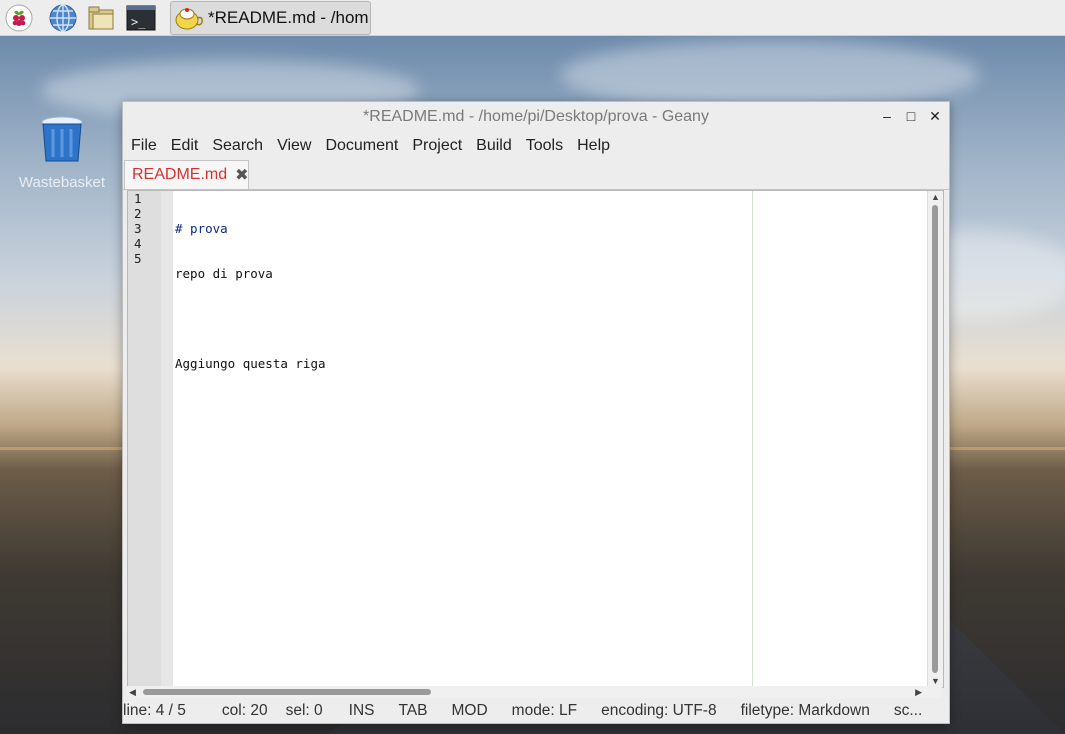  I want to click on tab-readme: README.md ✖, so click(186, 174).